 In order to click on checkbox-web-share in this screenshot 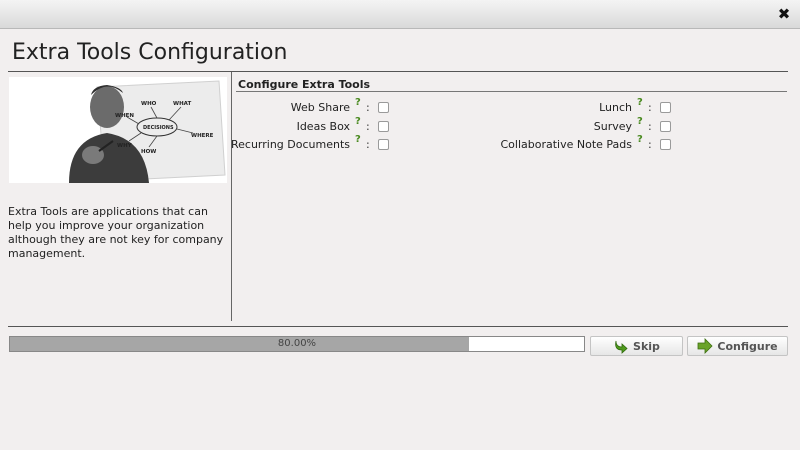, I will do `click(383, 107)`.